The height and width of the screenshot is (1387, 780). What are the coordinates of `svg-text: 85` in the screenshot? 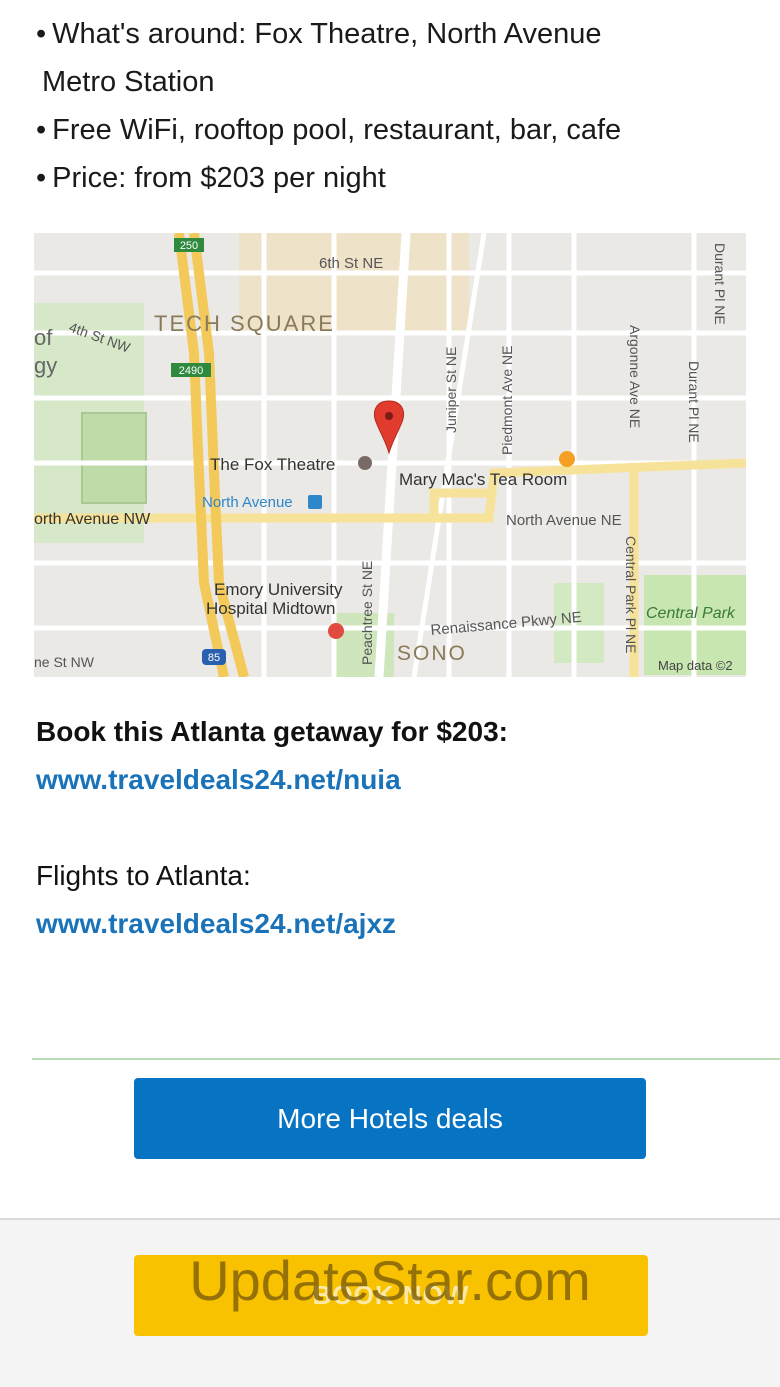 It's located at (214, 658).